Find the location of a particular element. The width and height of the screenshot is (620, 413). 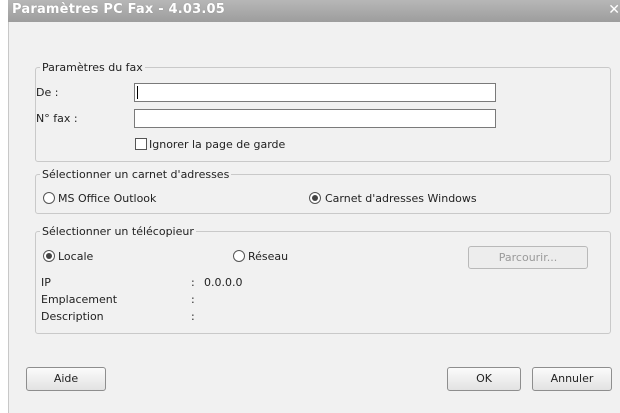

address-book-group: Sélectionner un carnet d'adresses is located at coordinates (323, 191).